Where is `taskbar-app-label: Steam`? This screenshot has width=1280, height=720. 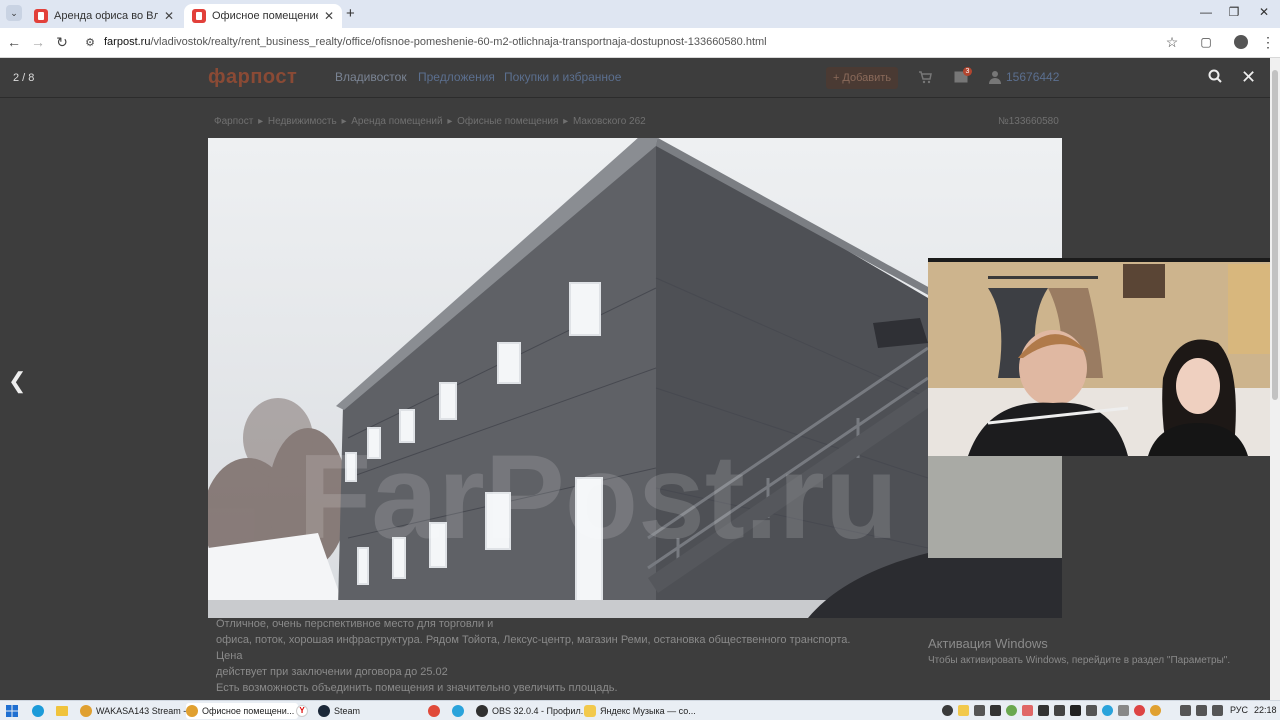
taskbar-app-label: Steam is located at coordinates (347, 711).